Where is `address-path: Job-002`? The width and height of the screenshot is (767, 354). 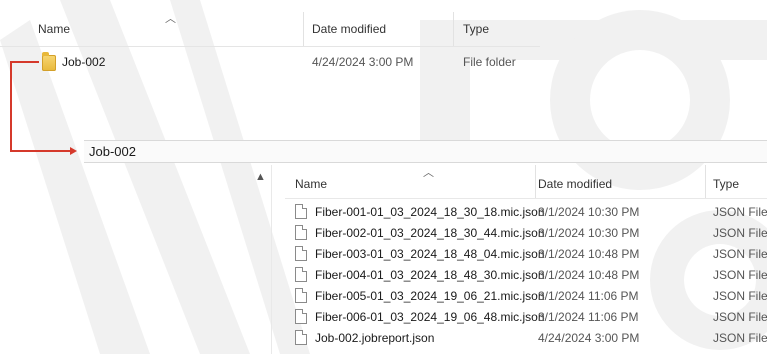
address-path: Job-002 is located at coordinates (112, 151).